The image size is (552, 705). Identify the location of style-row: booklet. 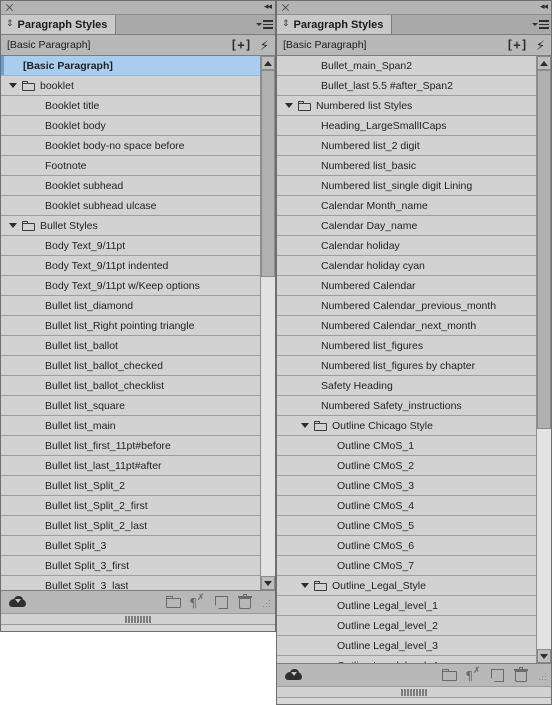
(130, 86).